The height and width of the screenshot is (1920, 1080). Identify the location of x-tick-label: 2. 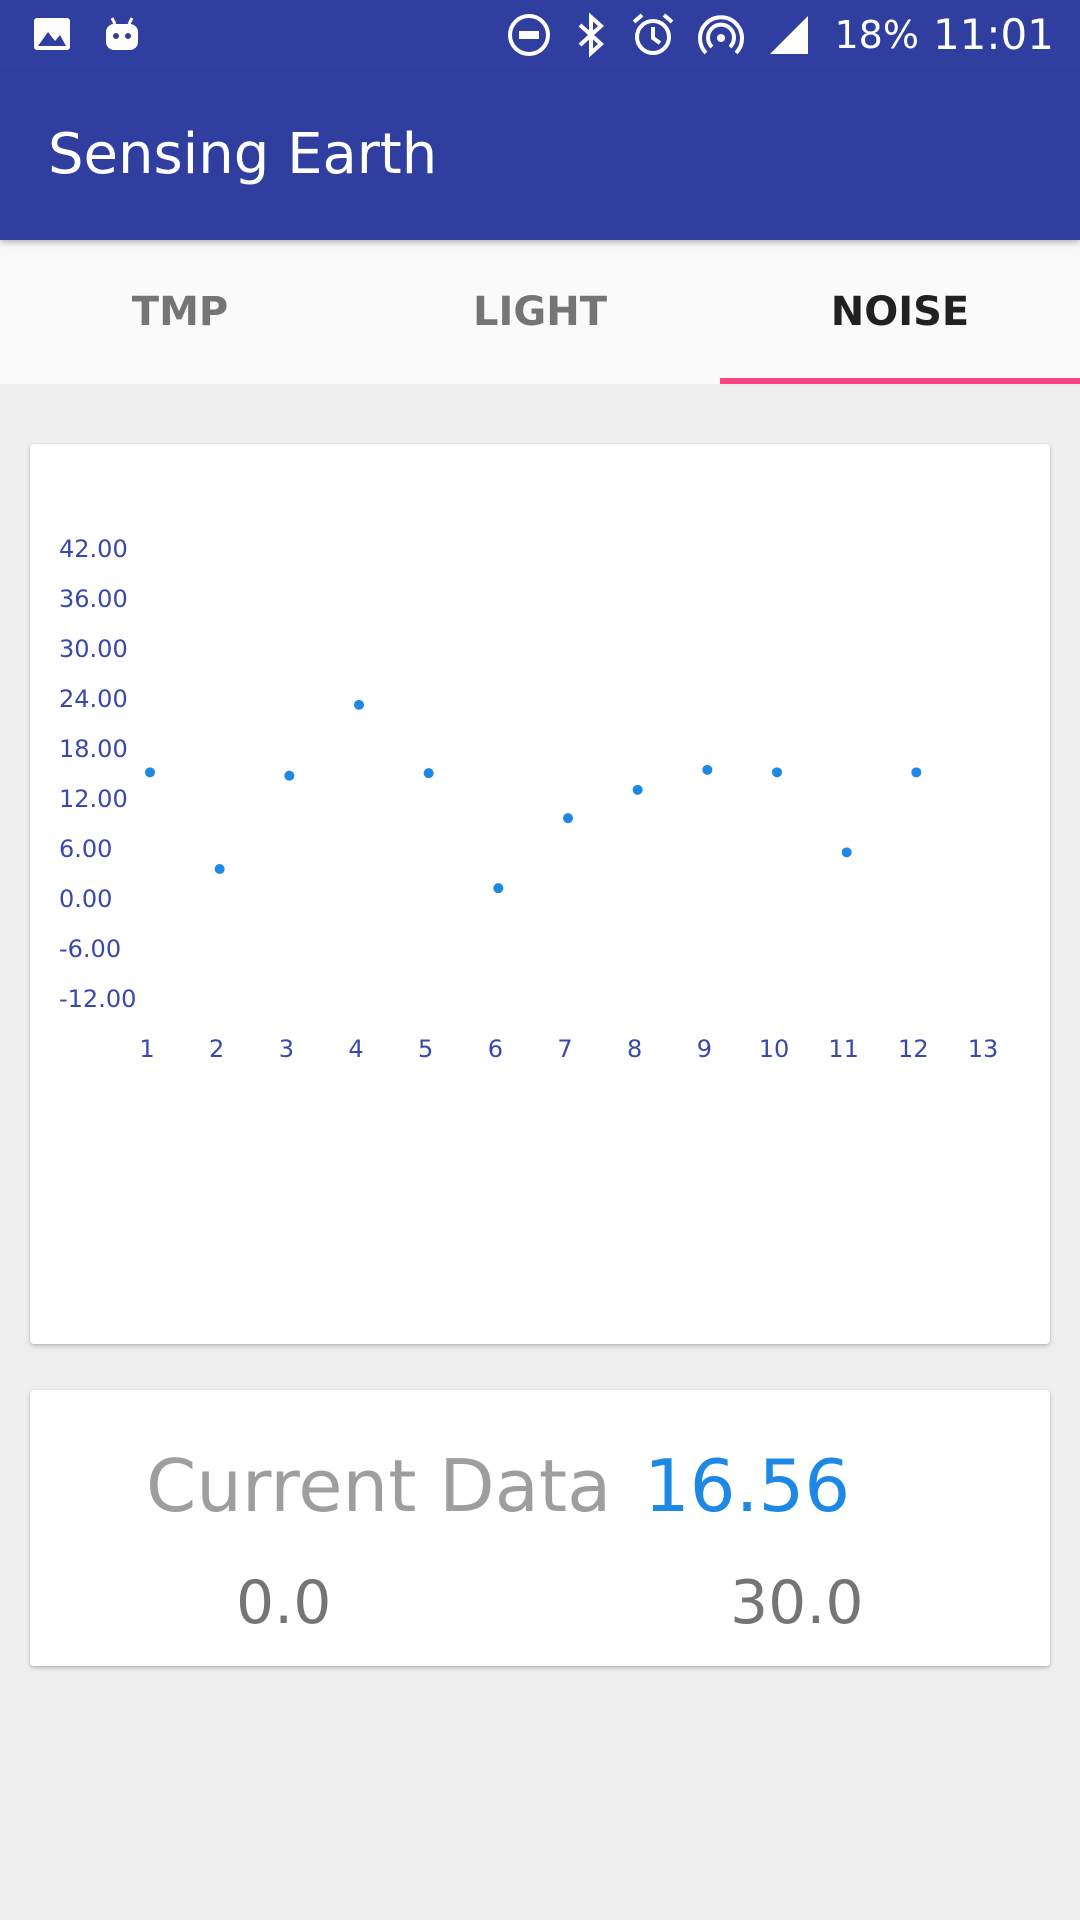
(216, 1049).